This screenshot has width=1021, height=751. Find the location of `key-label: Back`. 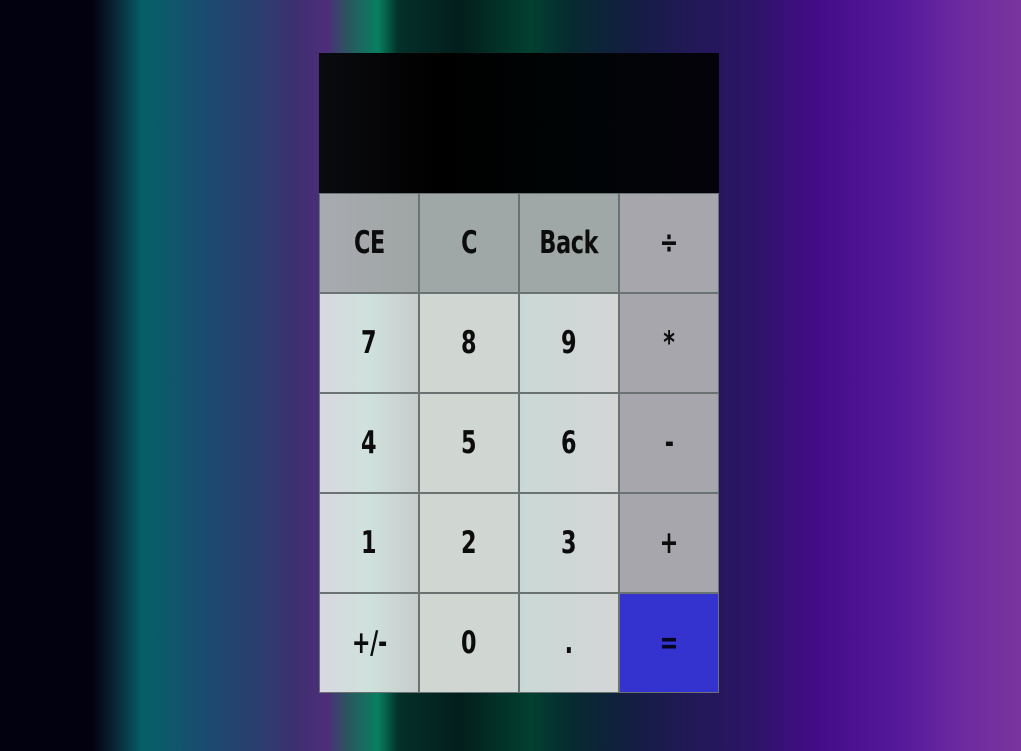

key-label: Back is located at coordinates (569, 243).